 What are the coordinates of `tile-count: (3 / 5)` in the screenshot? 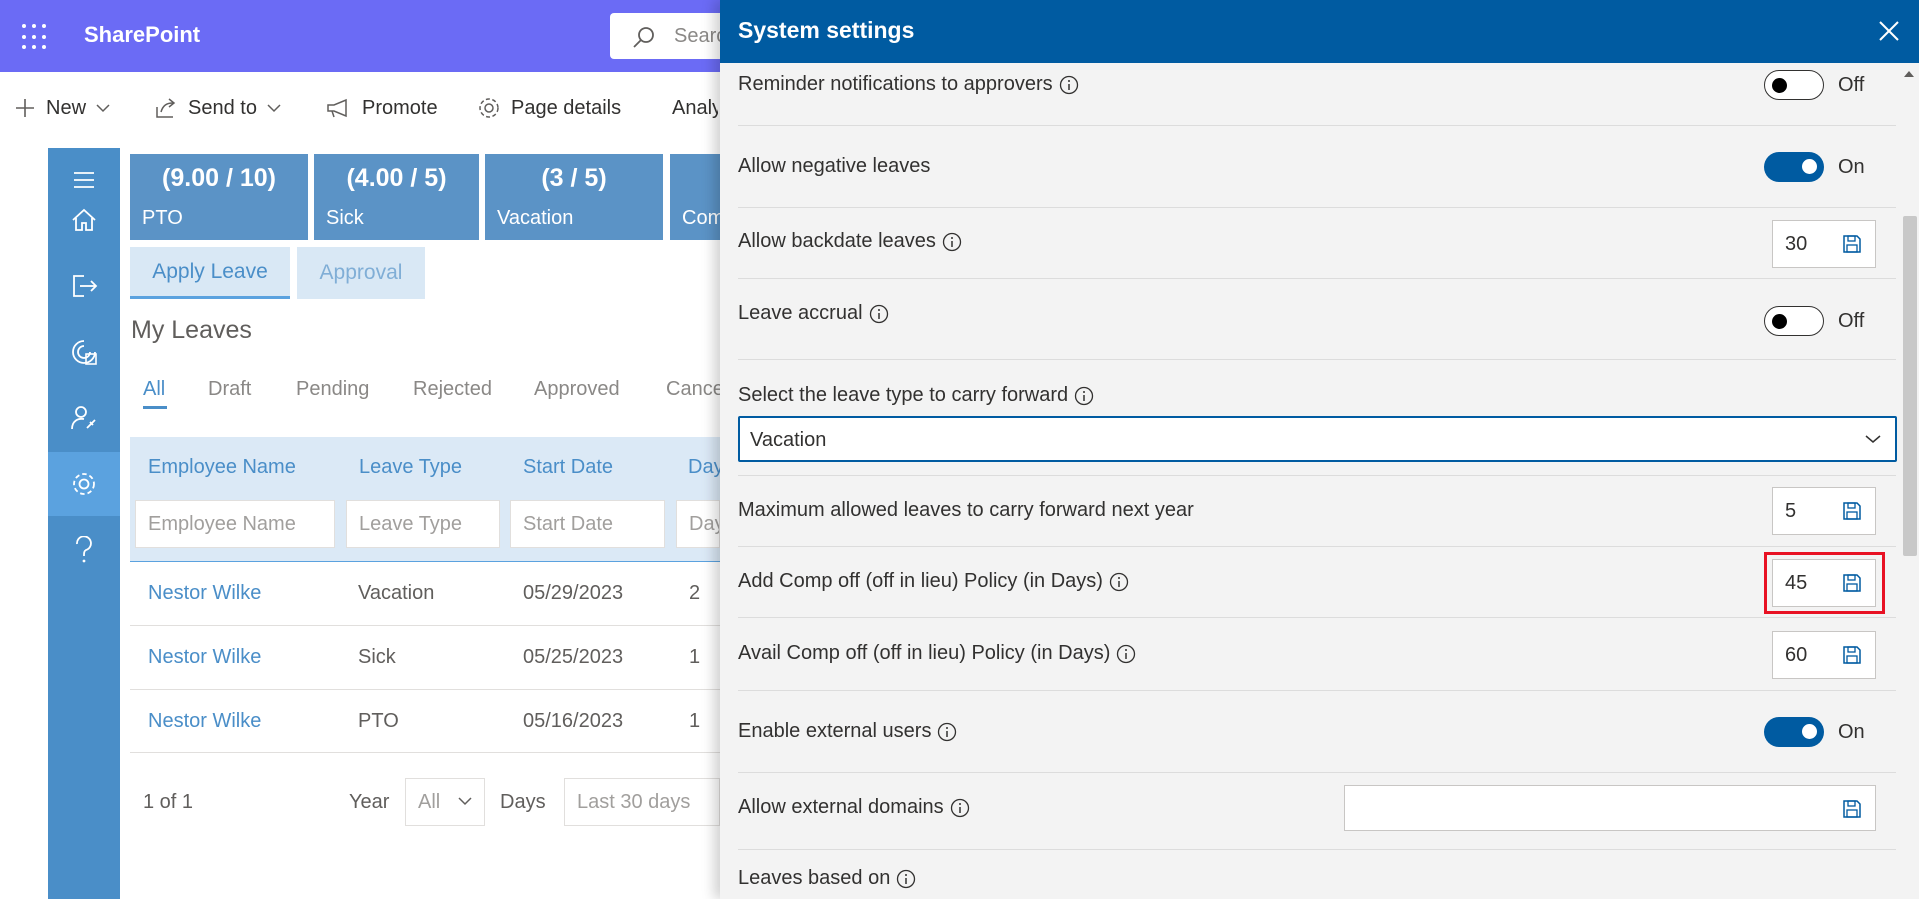 It's located at (574, 178).